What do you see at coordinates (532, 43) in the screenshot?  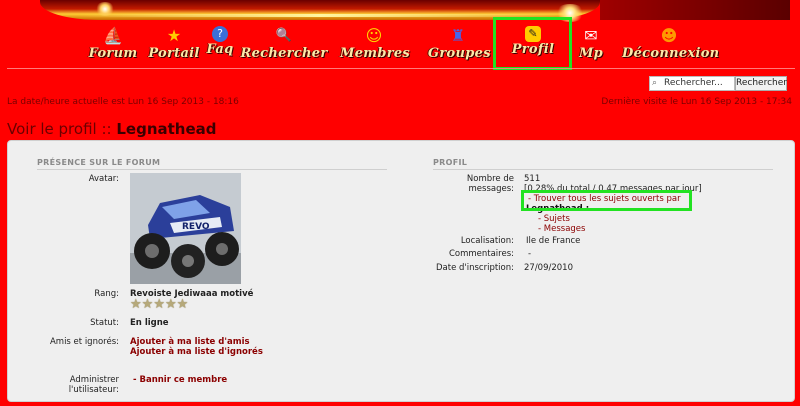 I see `profil-highlight-box` at bounding box center [532, 43].